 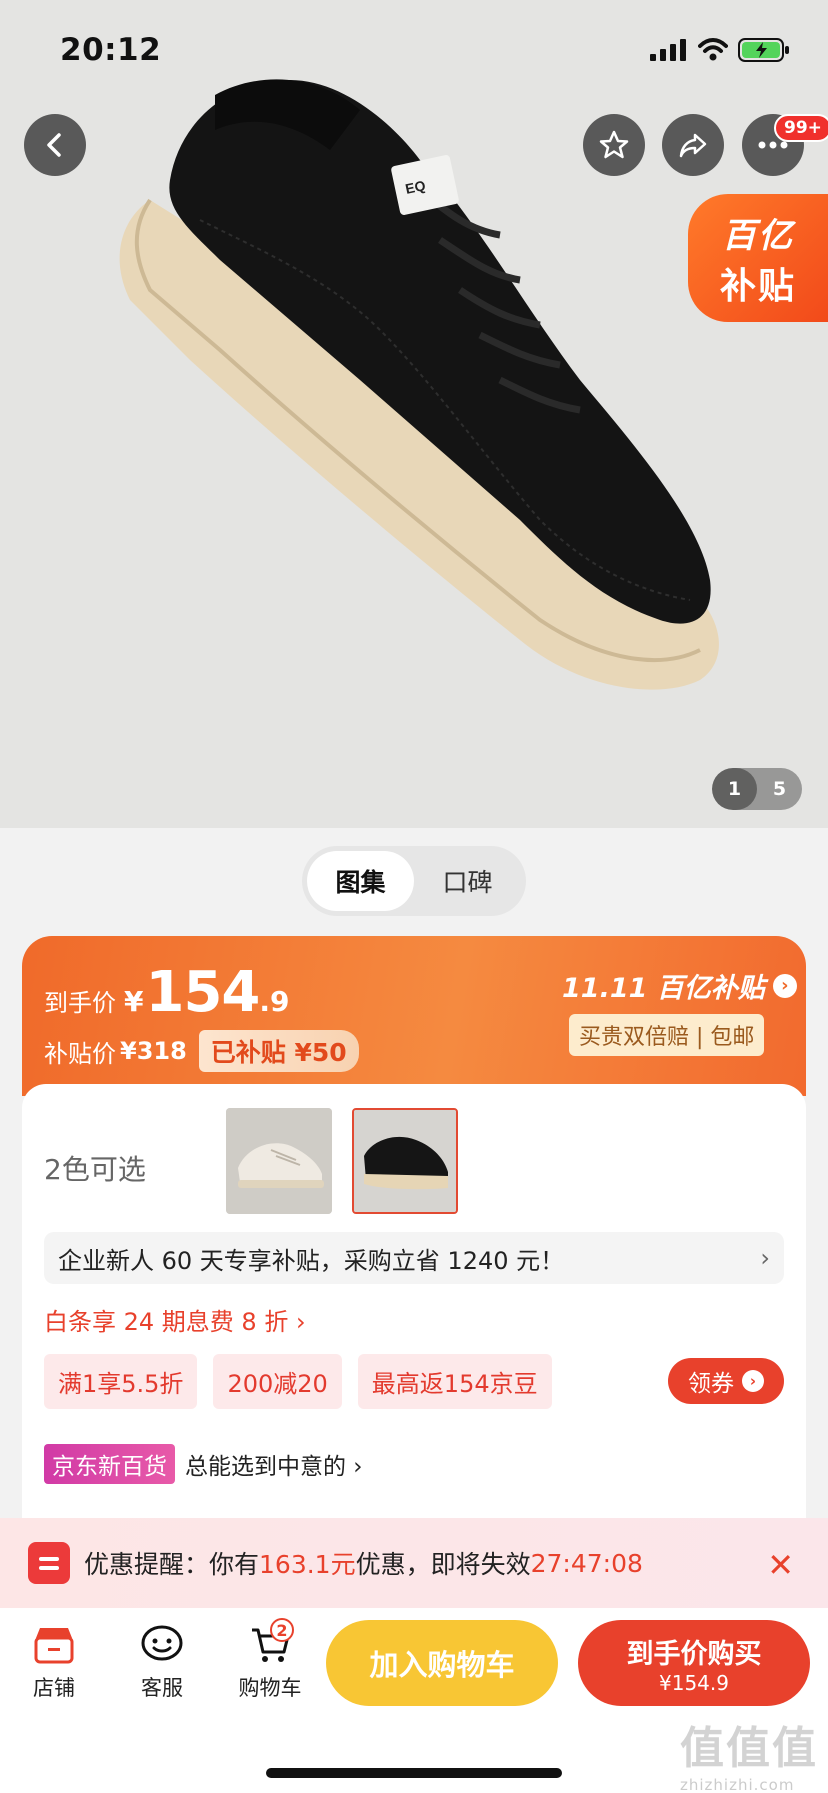 What do you see at coordinates (274, 1001) in the screenshot?
I see `hand-price-decimal: .9` at bounding box center [274, 1001].